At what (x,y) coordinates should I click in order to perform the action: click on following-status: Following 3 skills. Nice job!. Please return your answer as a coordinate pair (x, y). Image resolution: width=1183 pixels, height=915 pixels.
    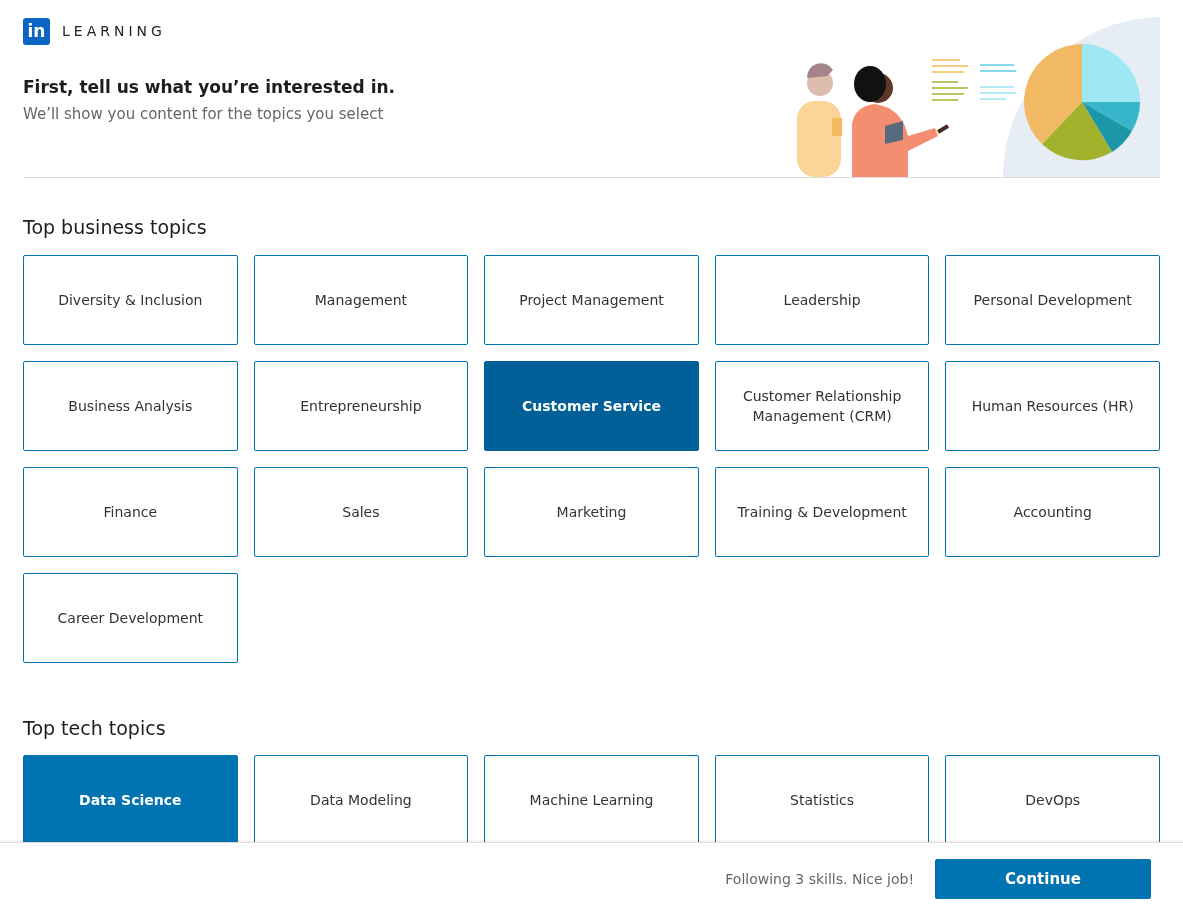
    Looking at the image, I should click on (819, 879).